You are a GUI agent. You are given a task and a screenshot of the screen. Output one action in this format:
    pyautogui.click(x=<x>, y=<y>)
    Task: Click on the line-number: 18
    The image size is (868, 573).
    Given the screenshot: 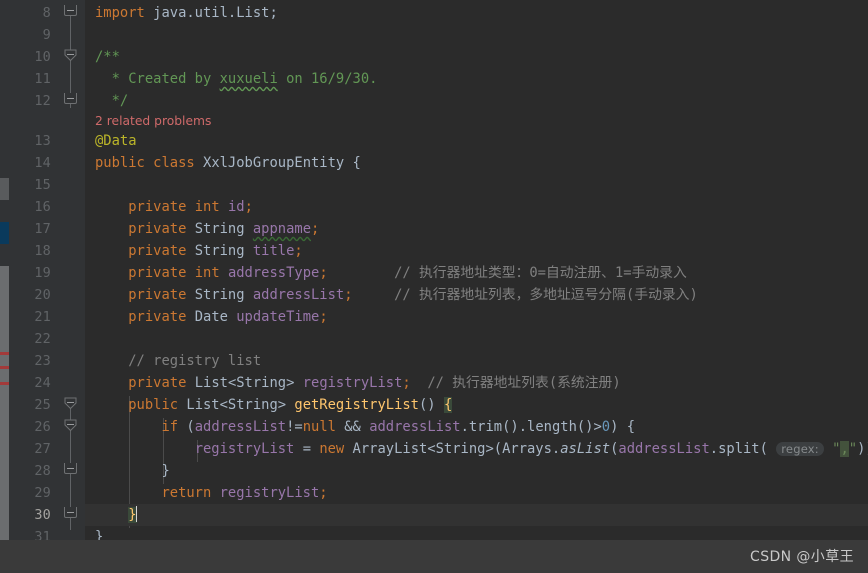 What is the action you would take?
    pyautogui.click(x=42, y=251)
    